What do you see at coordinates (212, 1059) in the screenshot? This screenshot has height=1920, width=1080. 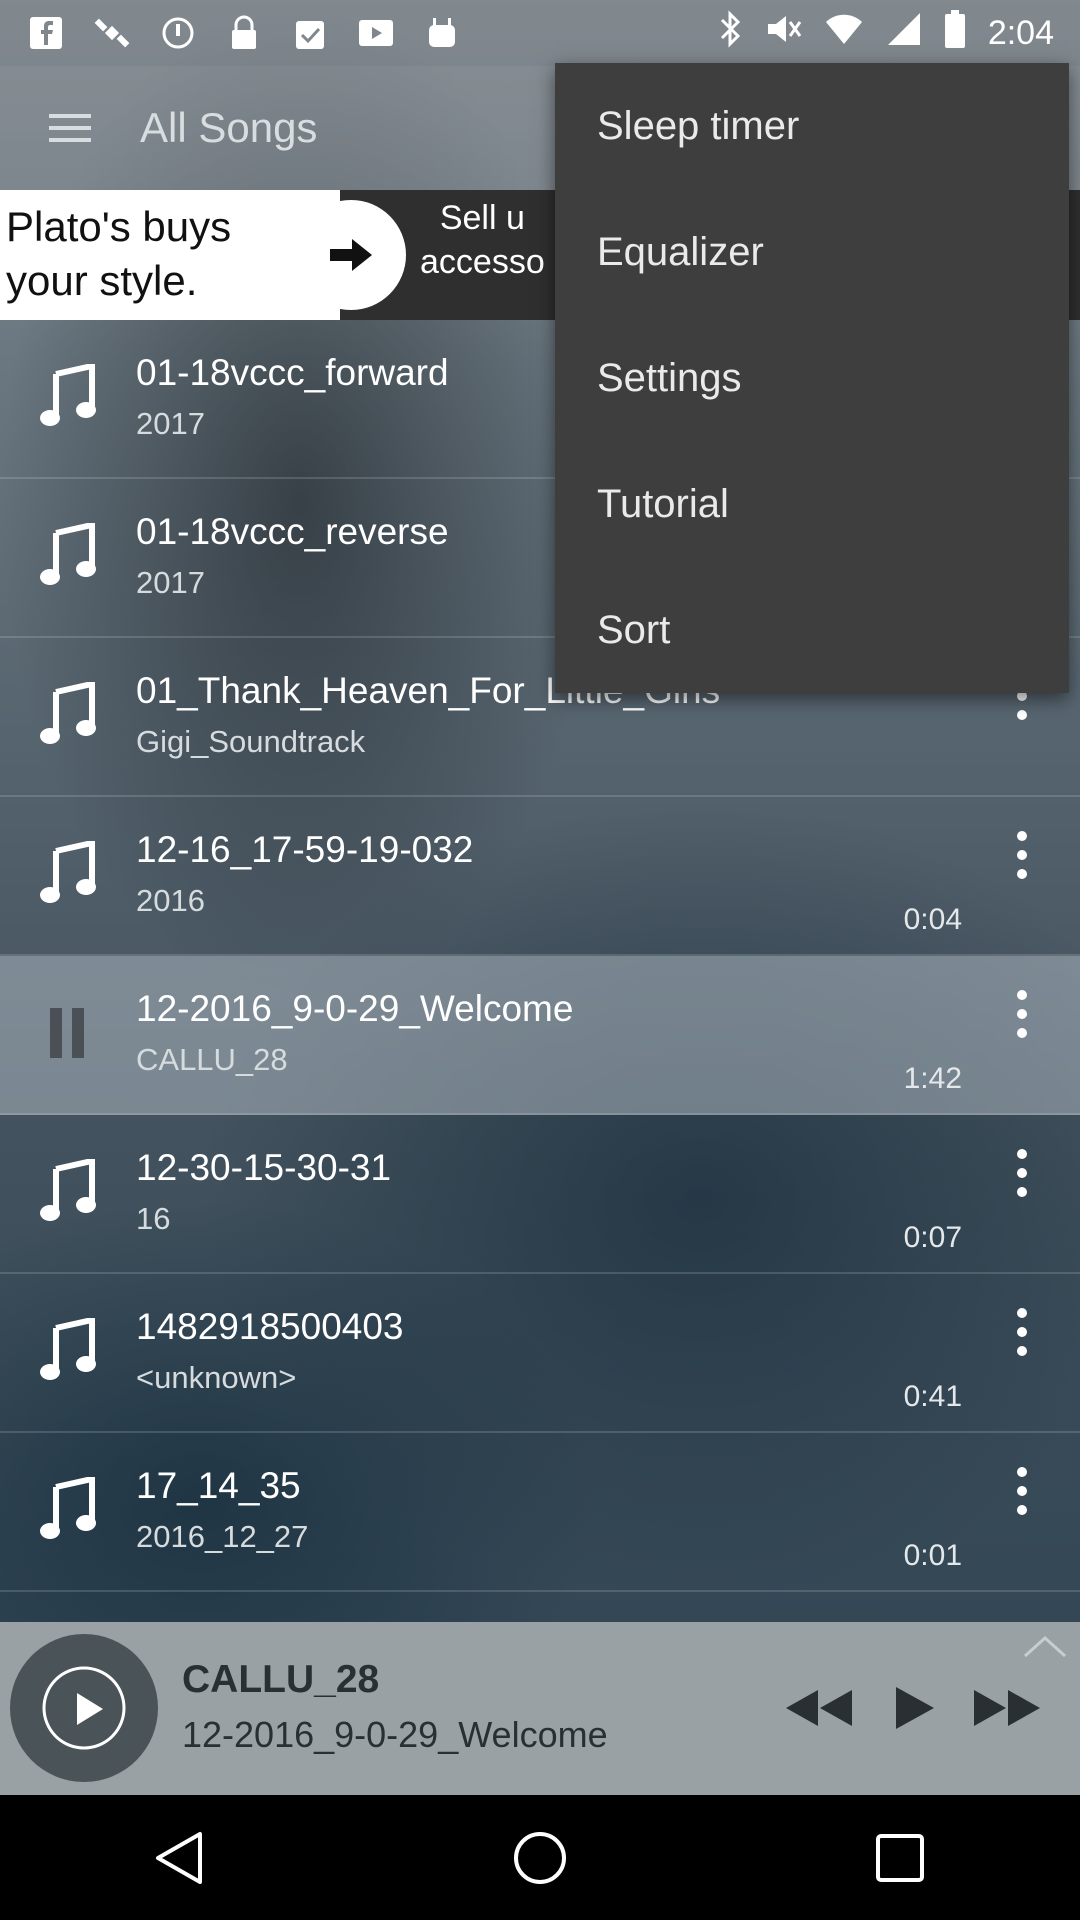 I see `song-subtitle: CALLU_28` at bounding box center [212, 1059].